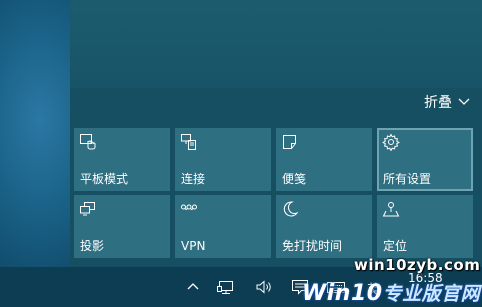  I want to click on tile-vpn: VPN, so click(223, 226).